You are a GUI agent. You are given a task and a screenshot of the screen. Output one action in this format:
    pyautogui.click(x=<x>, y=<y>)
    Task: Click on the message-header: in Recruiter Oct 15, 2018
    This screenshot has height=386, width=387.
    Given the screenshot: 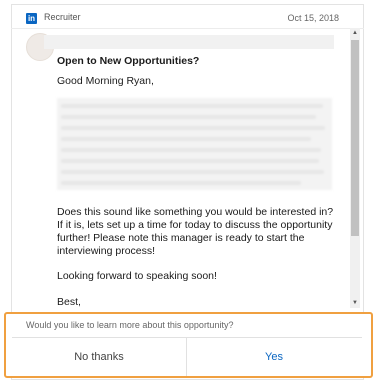 What is the action you would take?
    pyautogui.click(x=187, y=16)
    